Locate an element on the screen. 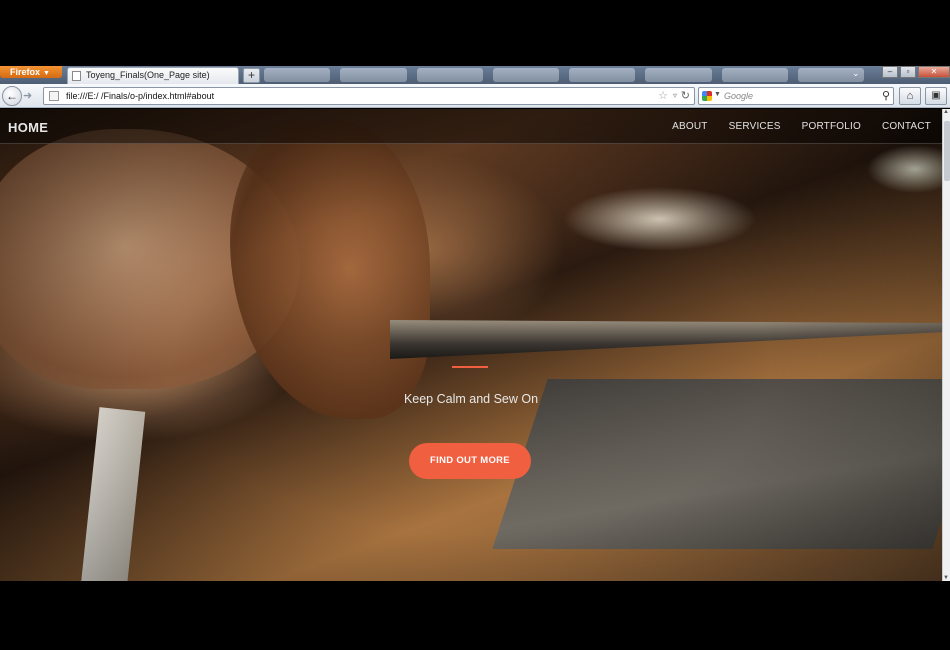  addon-button: ▣ is located at coordinates (936, 96).